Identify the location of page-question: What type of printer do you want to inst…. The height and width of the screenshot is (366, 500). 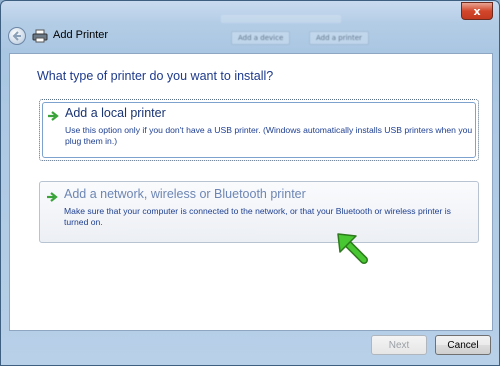
(155, 76).